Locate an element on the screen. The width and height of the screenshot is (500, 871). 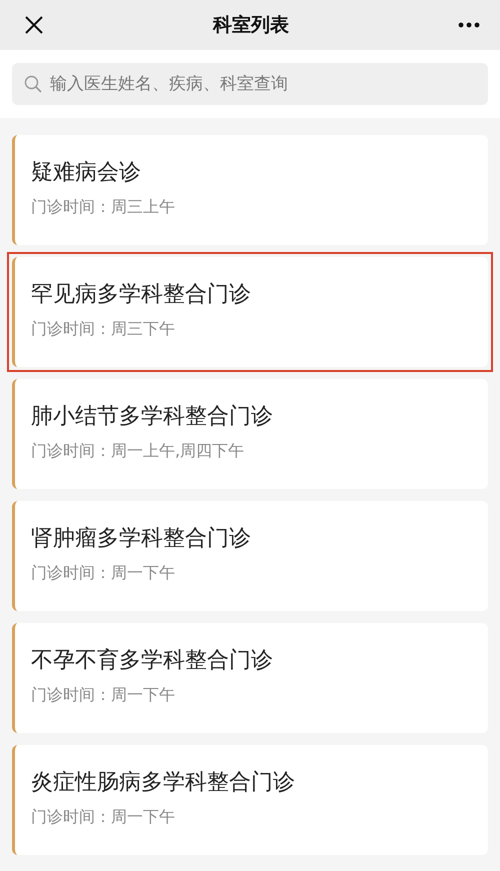
department-name: 肺小结节多学科整合门诊 is located at coordinates (152, 417).